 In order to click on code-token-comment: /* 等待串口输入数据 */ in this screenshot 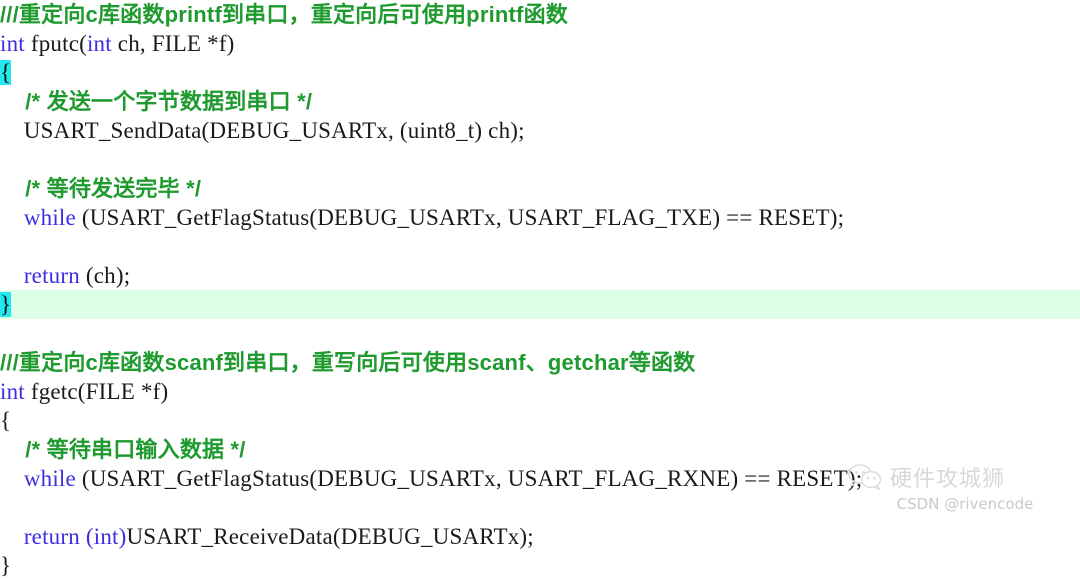, I will do `click(123, 449)`.